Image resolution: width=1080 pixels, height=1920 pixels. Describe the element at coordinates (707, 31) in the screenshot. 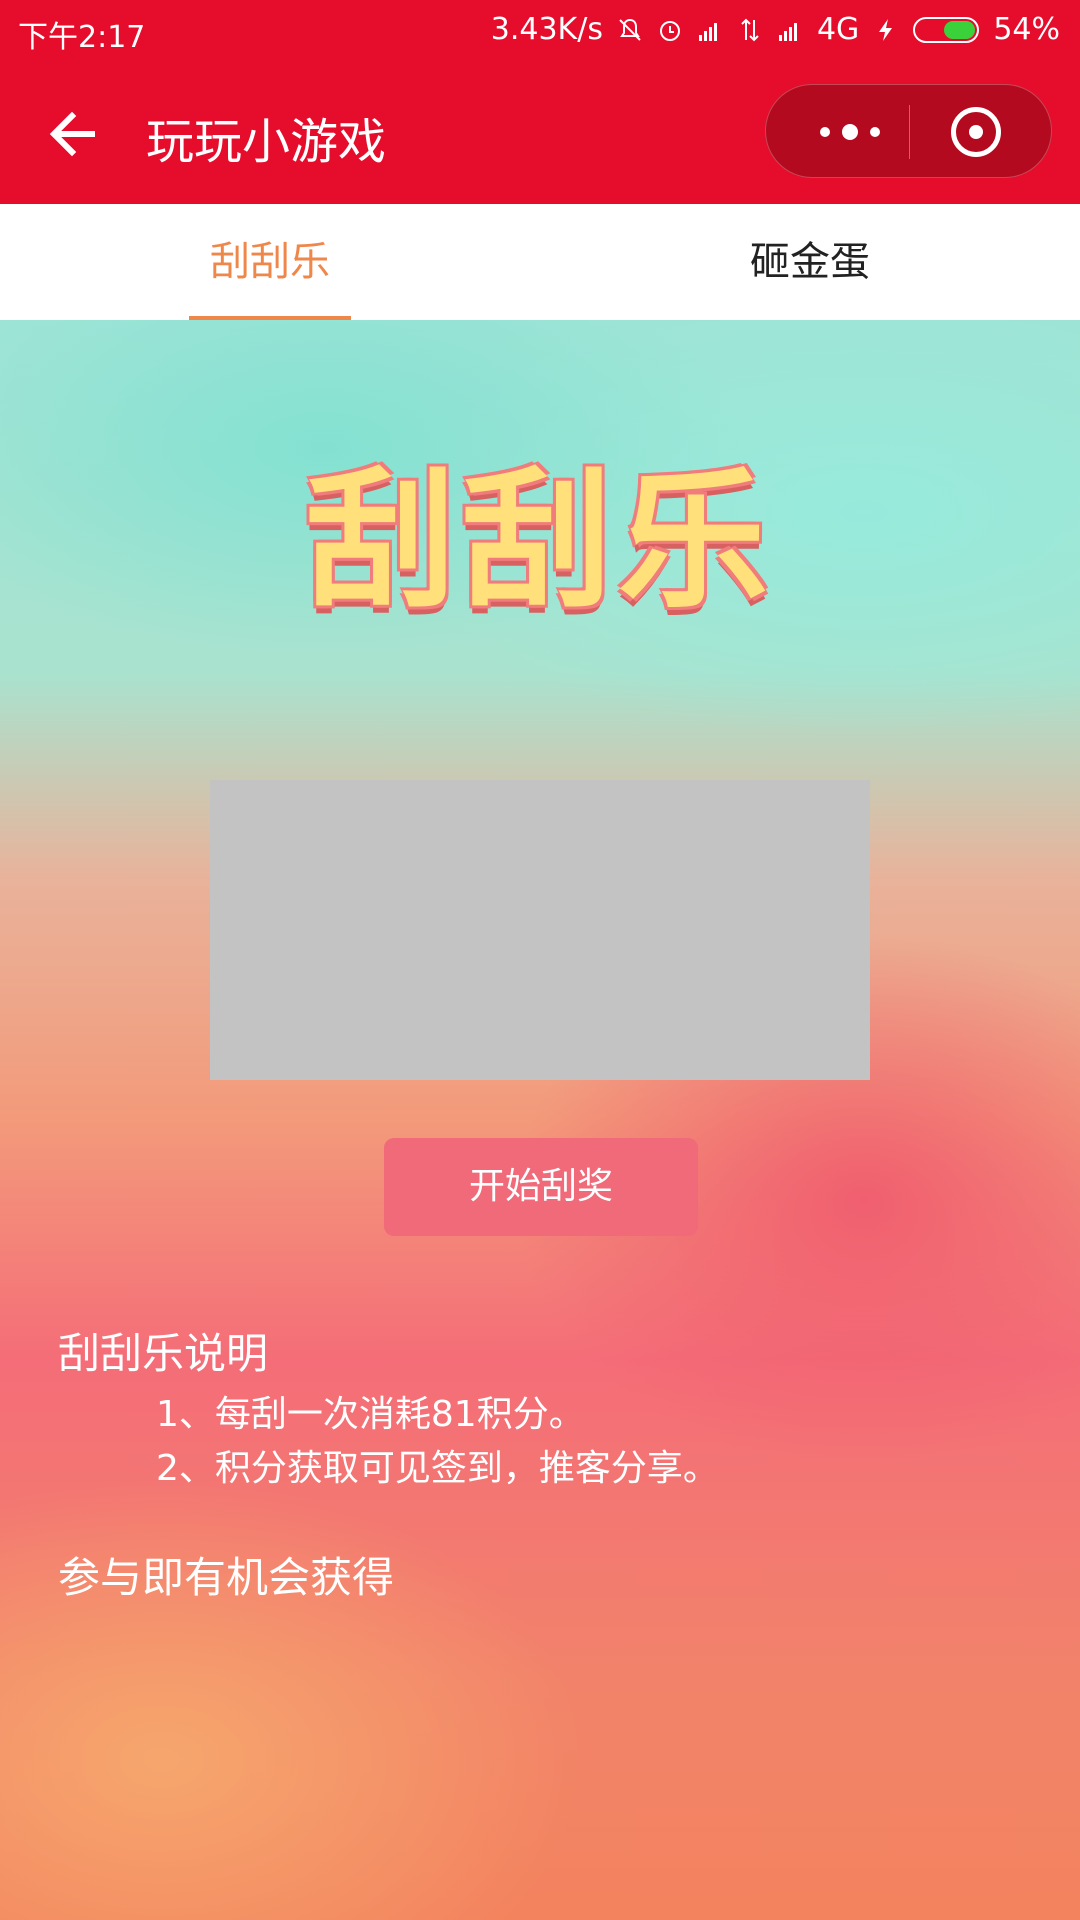

I see `signal-icon` at that location.